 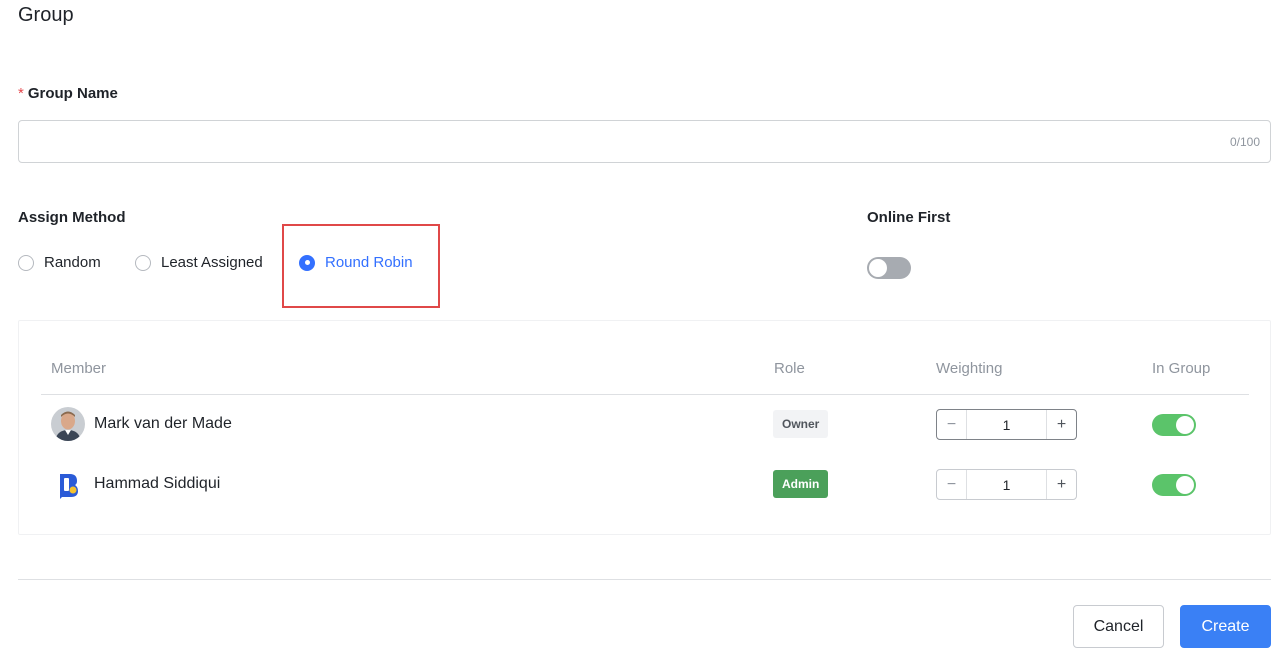 What do you see at coordinates (801, 484) in the screenshot?
I see `role-badge-admin: Admin` at bounding box center [801, 484].